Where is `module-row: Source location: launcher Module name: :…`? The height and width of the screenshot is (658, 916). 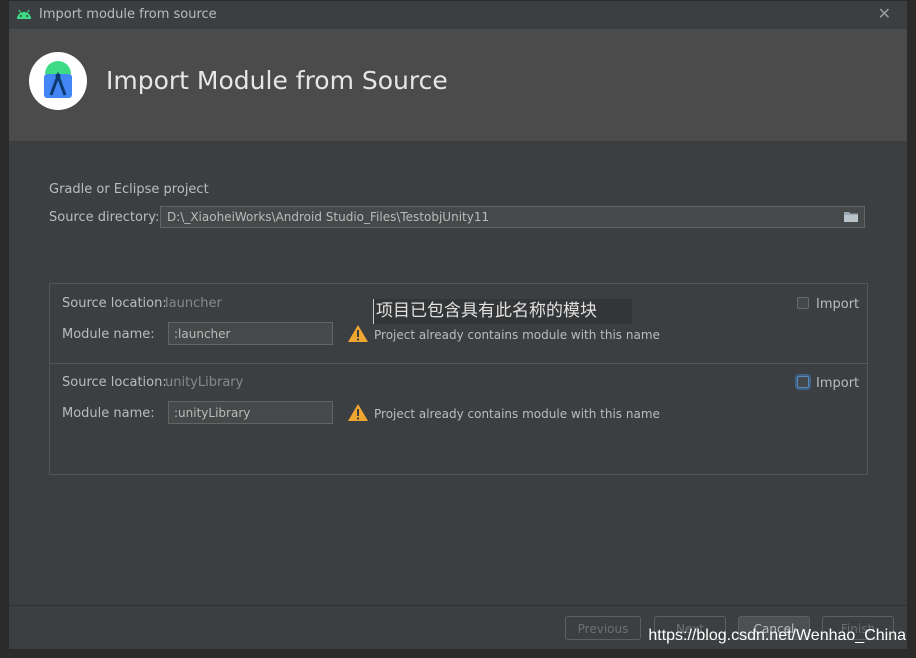 module-row: Source location: launcher Module name: :… is located at coordinates (458, 324).